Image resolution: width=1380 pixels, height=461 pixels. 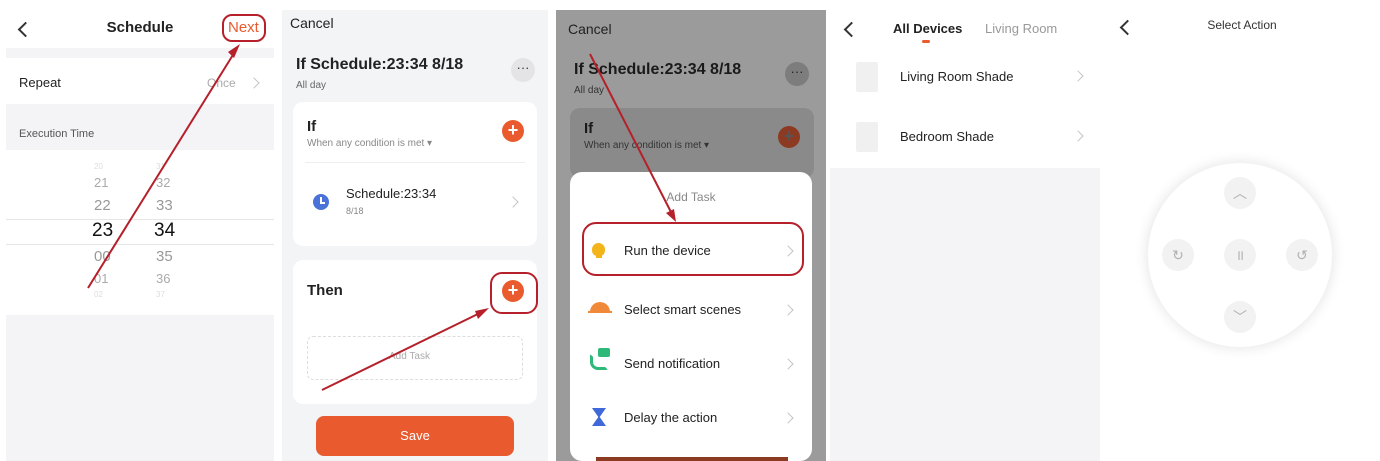 I want to click on close-button: ﹀, so click(x=1240, y=317).